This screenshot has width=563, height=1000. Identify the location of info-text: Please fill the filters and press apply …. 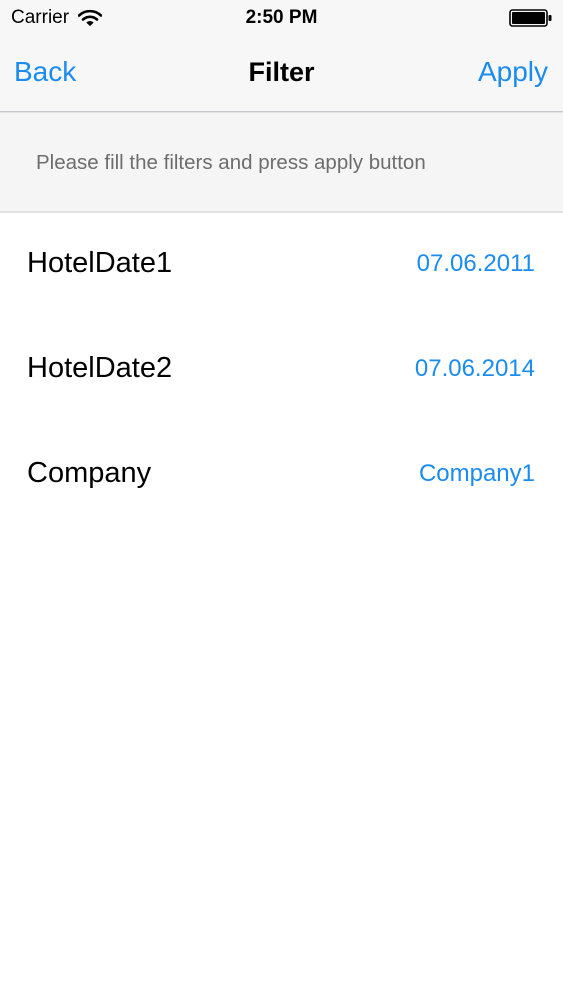
(231, 162).